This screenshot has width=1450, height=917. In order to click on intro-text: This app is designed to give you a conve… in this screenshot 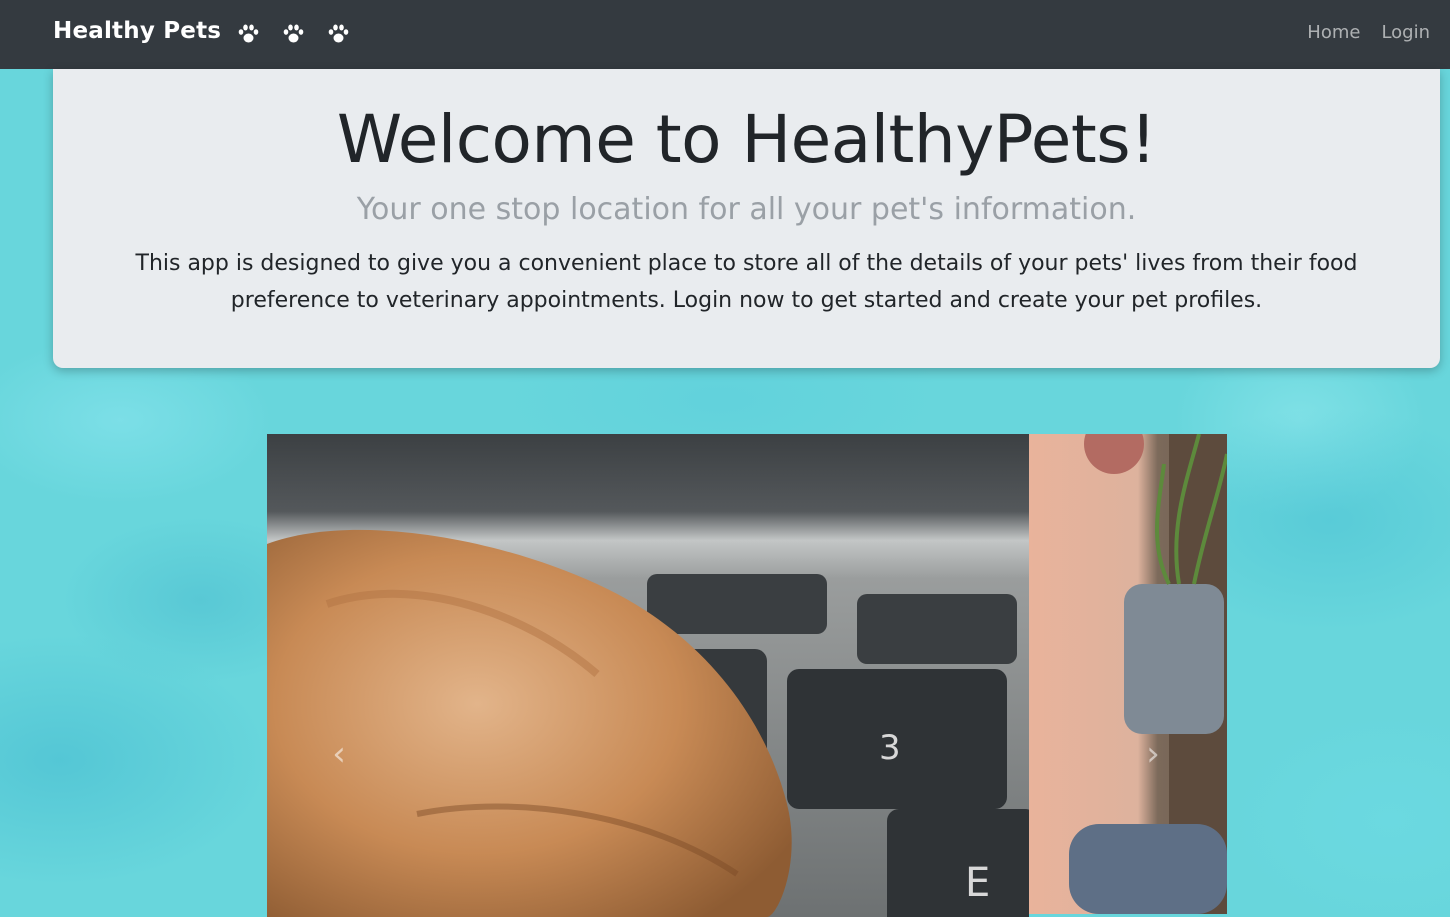, I will do `click(746, 282)`.